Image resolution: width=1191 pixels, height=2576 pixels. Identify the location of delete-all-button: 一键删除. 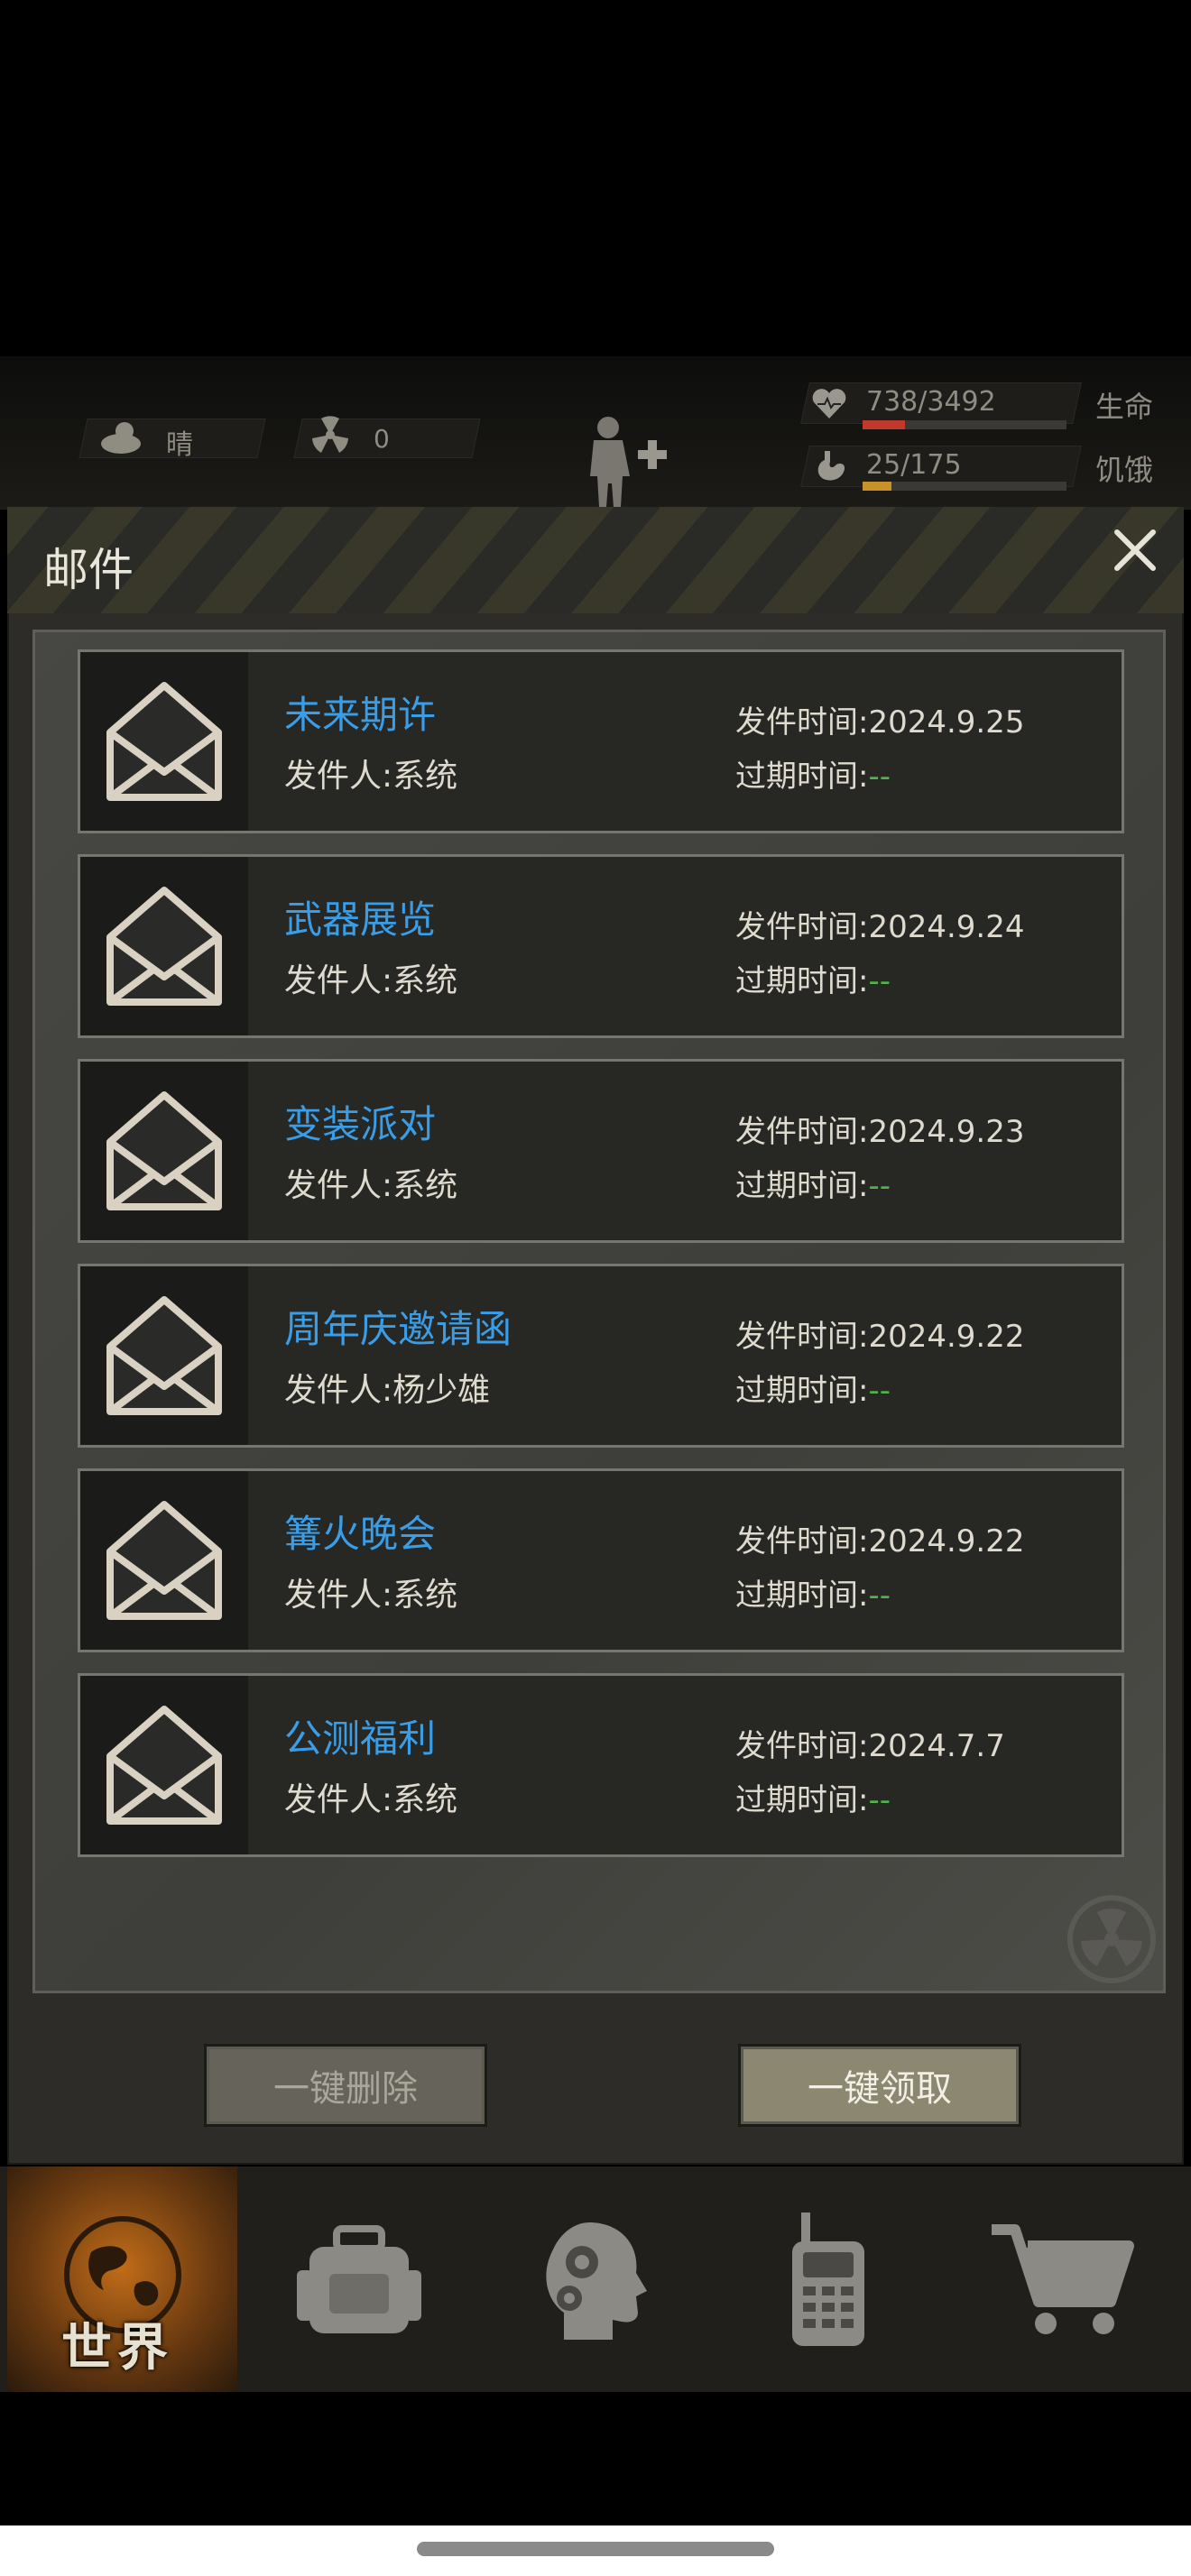
(345, 2085).